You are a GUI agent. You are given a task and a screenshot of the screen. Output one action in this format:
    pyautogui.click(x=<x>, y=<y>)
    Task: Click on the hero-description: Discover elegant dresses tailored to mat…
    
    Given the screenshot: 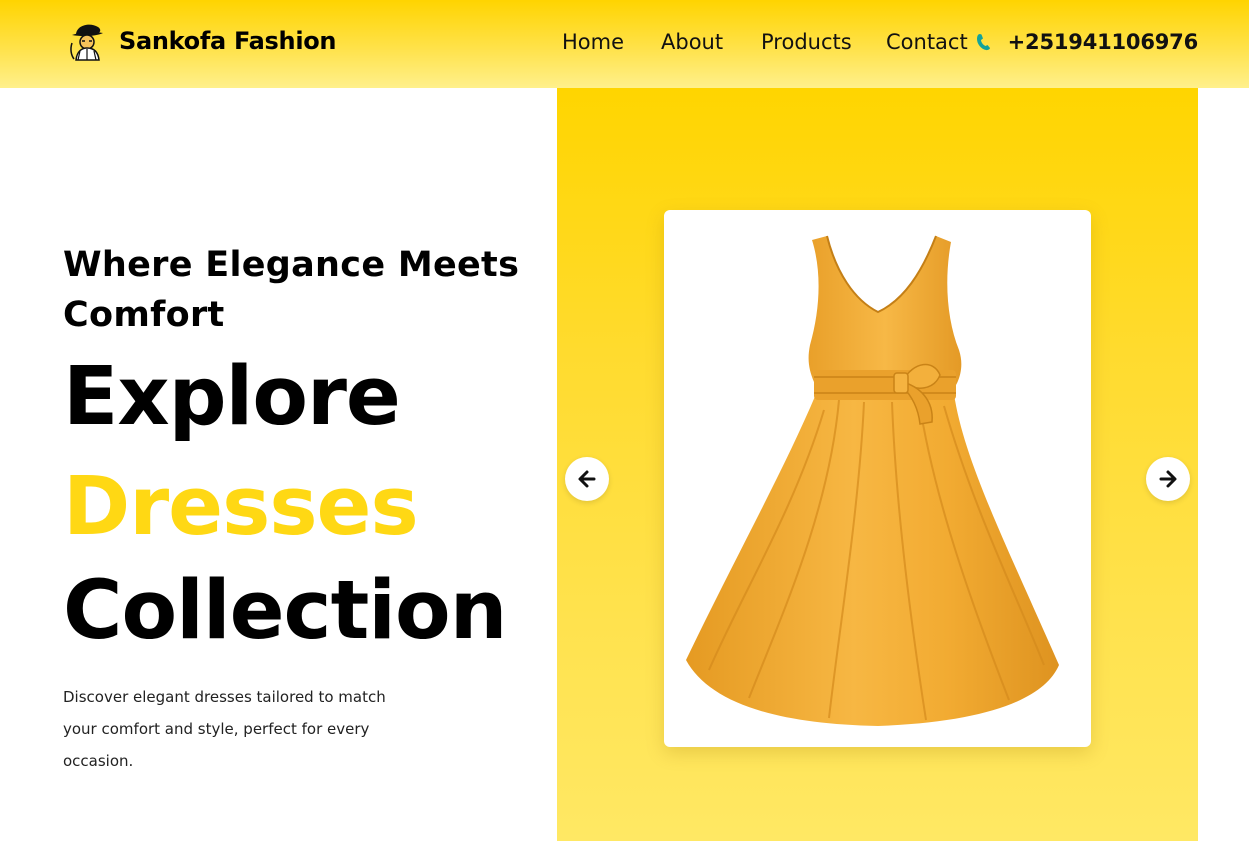 What is the action you would take?
    pyautogui.click(x=224, y=729)
    